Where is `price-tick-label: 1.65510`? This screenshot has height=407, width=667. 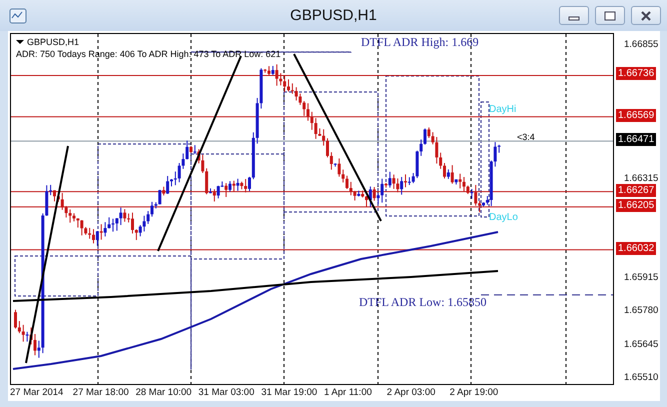
price-tick-label: 1.65510 is located at coordinates (640, 378).